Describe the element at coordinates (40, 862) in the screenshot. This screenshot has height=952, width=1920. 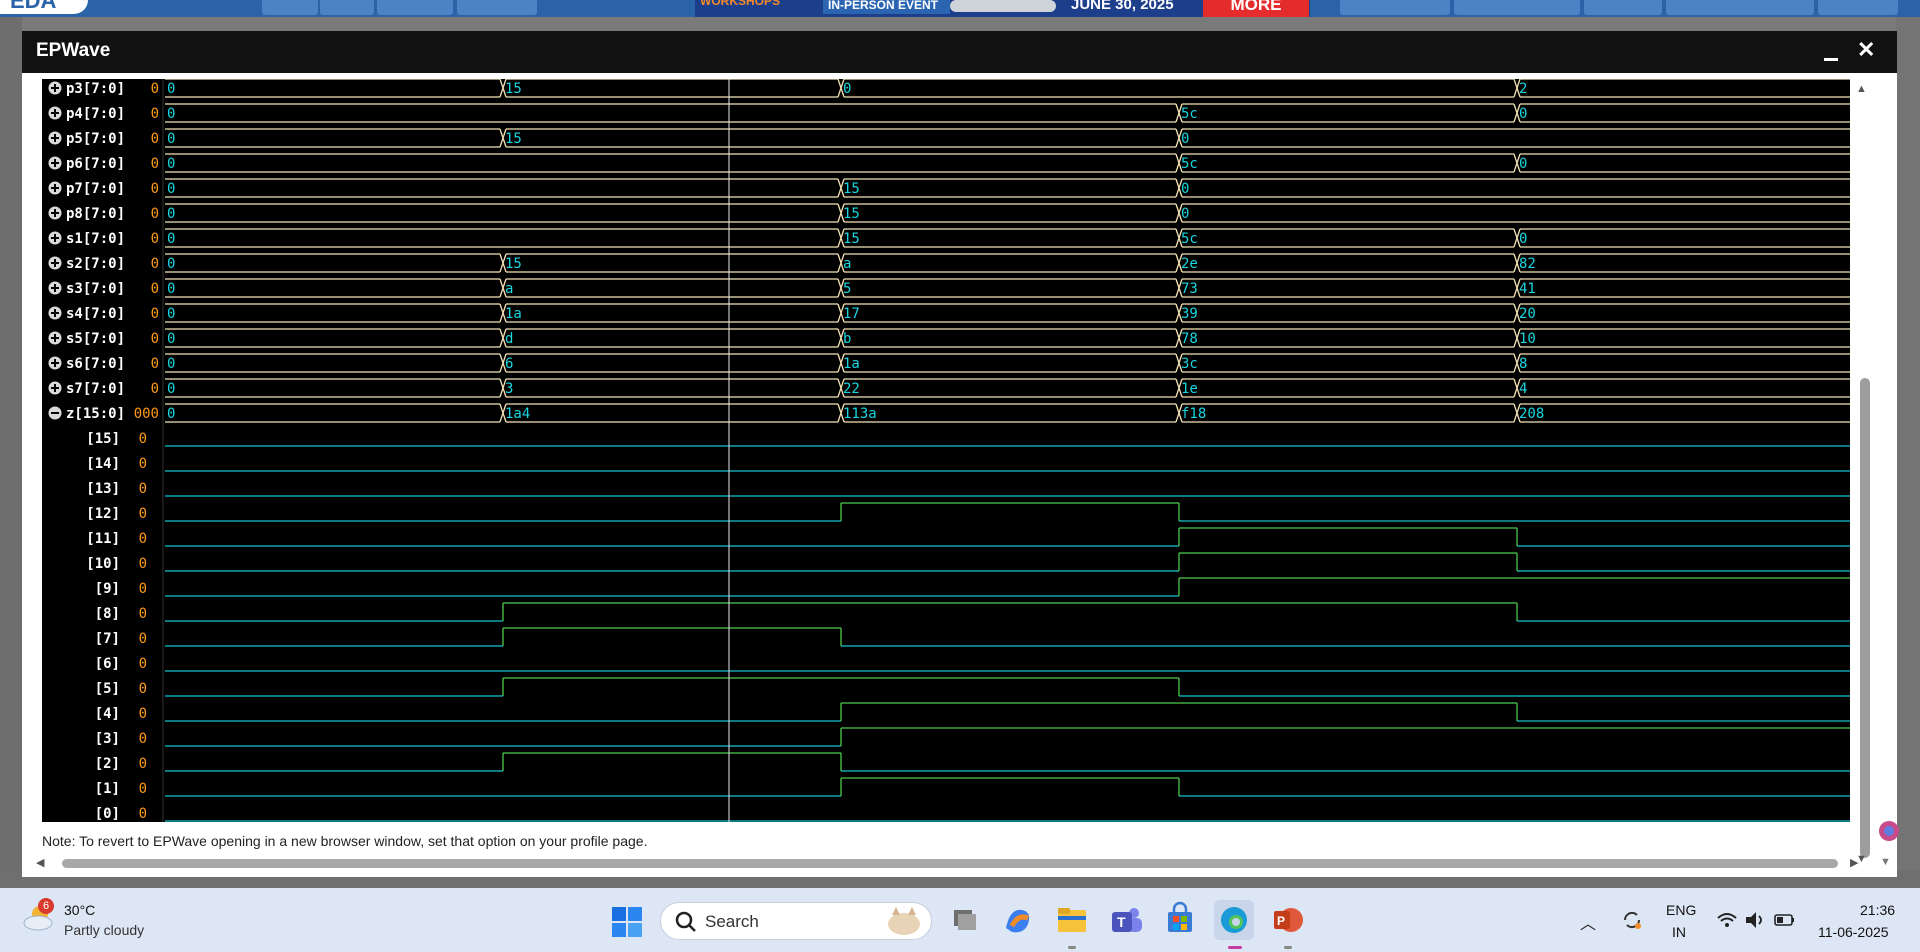
I see `scroll-left-arrow-icon: ◀` at that location.